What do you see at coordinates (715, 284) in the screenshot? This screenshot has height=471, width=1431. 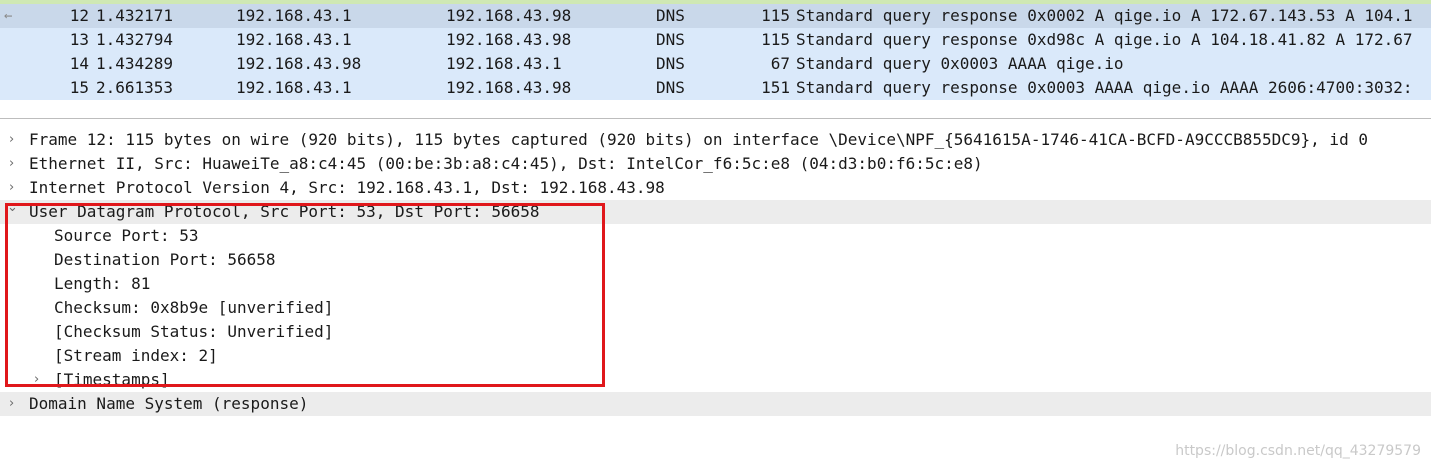 I see `tree-item-length: Length: 81` at bounding box center [715, 284].